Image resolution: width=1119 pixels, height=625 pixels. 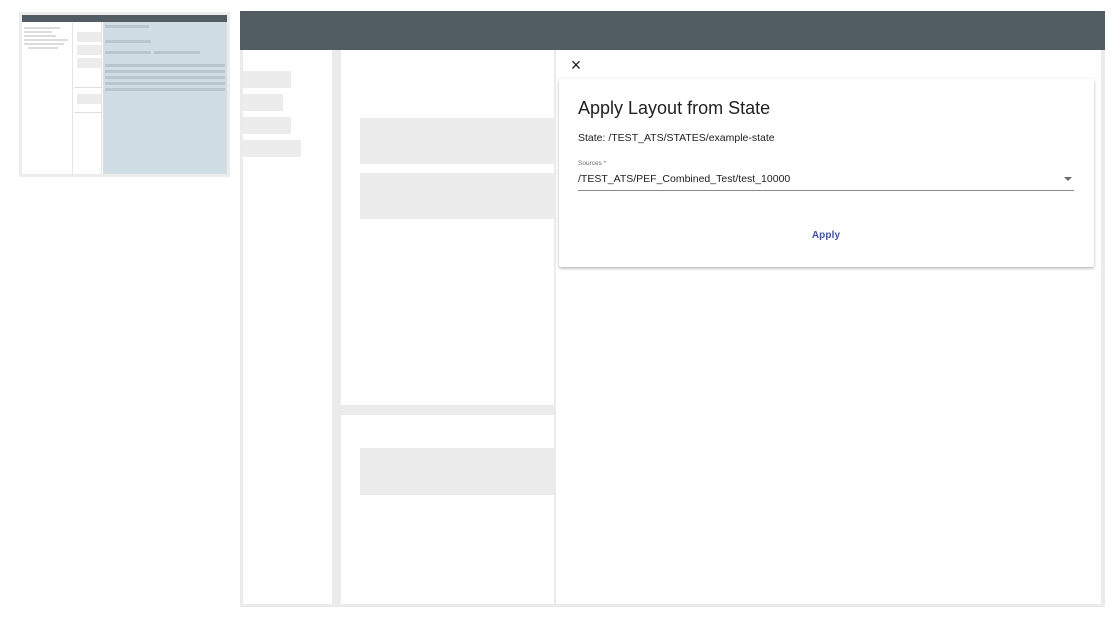 I want to click on layout-thumbnail, so click(x=124, y=94).